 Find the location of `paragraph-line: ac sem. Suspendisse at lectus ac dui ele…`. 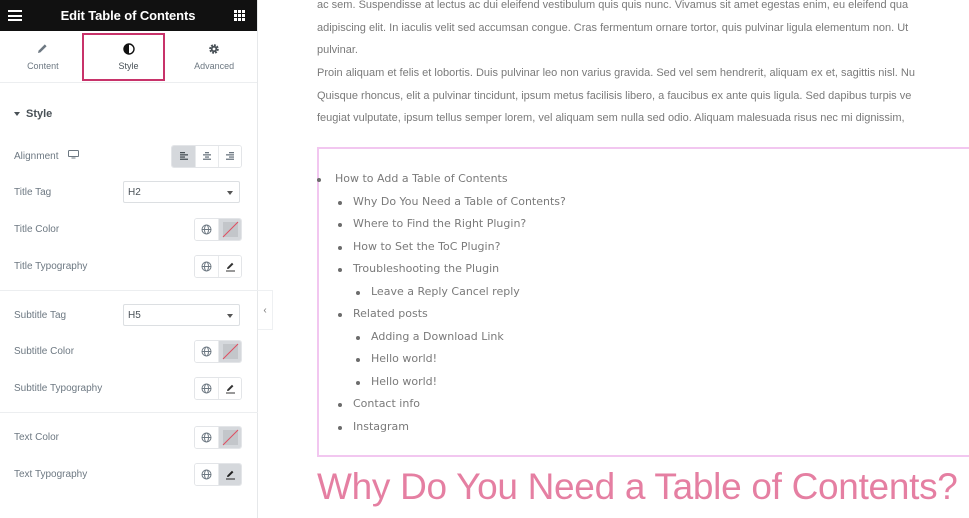

paragraph-line: ac sem. Suspendisse at lectus ac dui ele… is located at coordinates (613, 5).